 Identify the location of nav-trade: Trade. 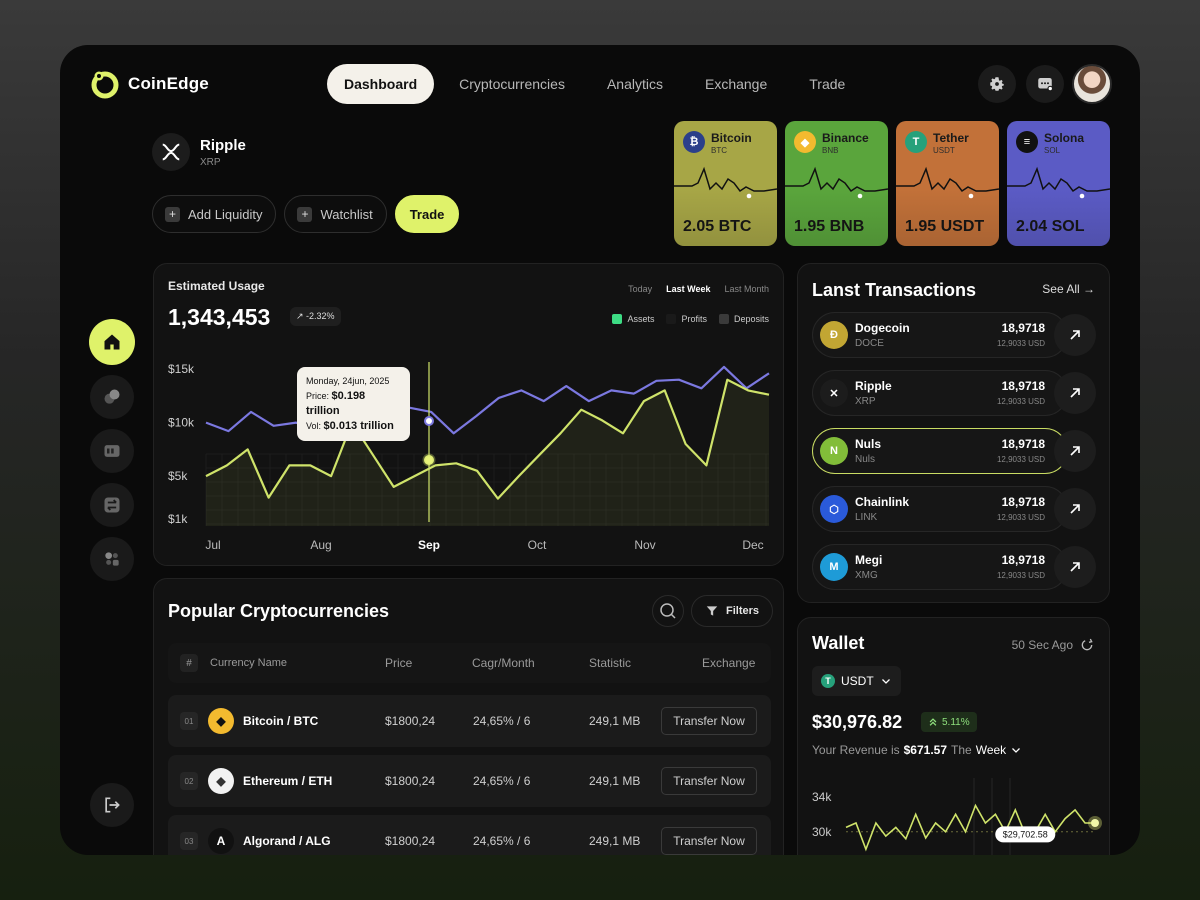
(827, 84).